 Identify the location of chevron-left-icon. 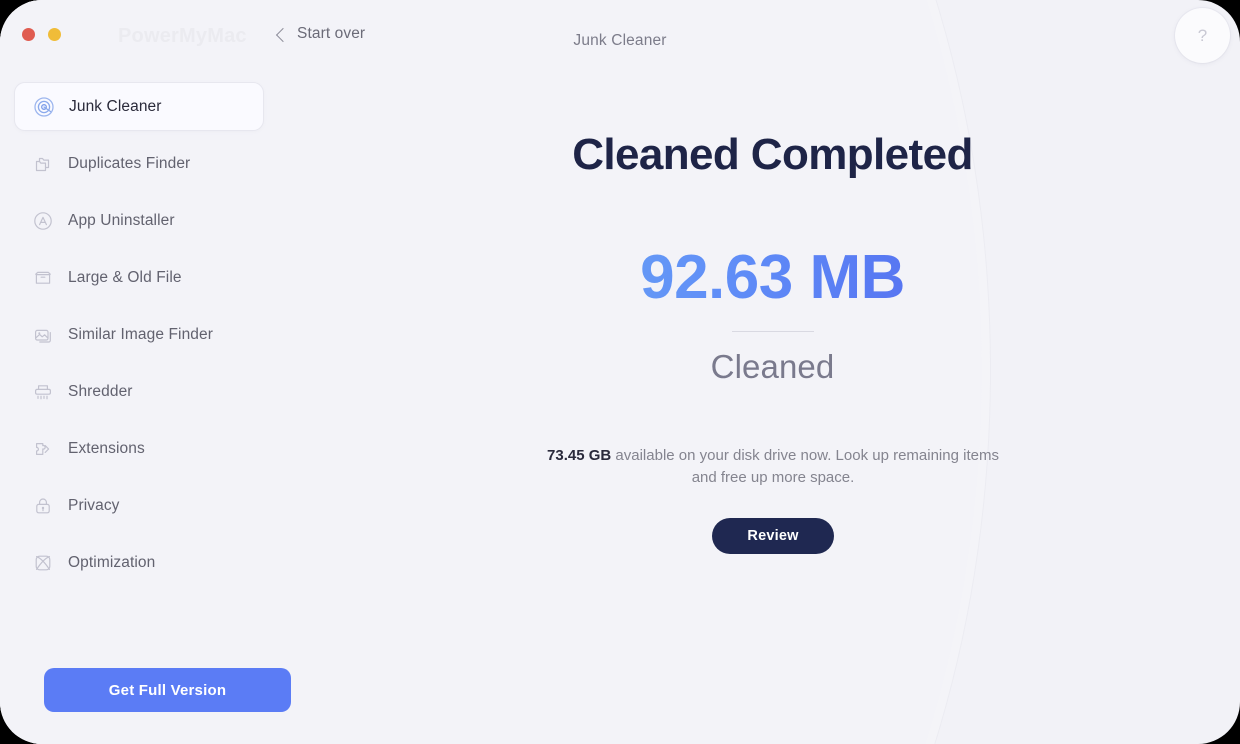
(283, 34).